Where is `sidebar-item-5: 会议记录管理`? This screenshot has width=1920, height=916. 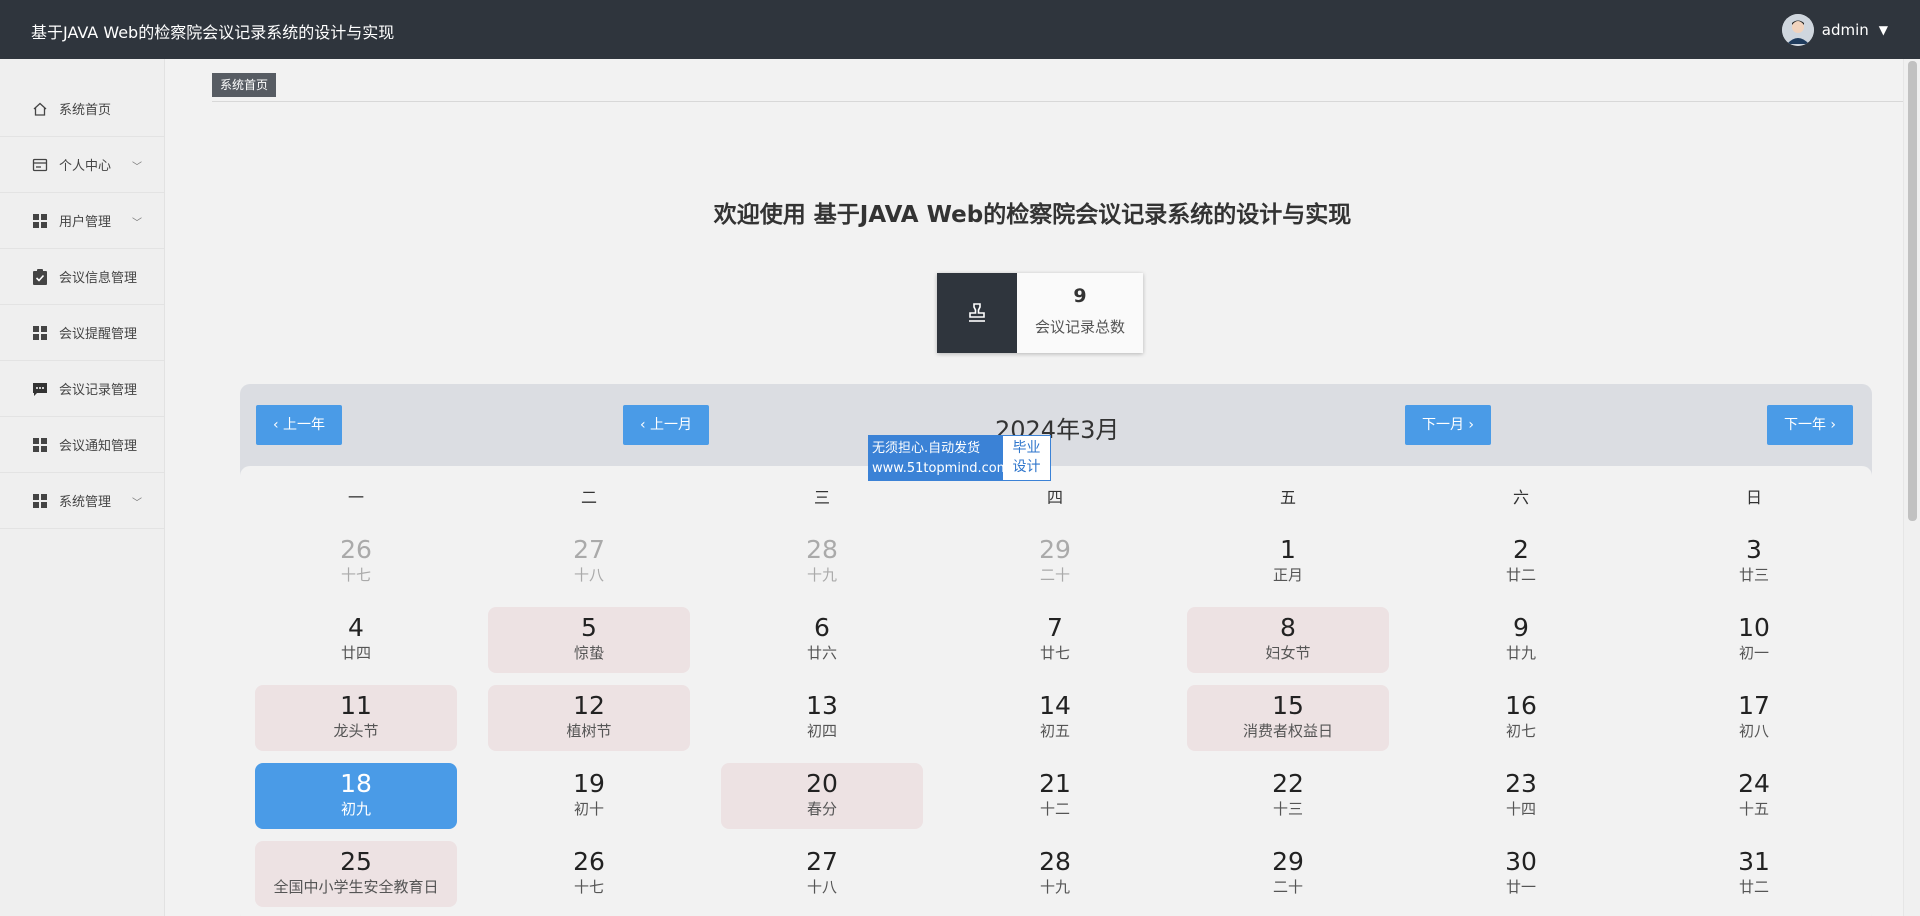
sidebar-item-5: 会议记录管理 is located at coordinates (82, 389).